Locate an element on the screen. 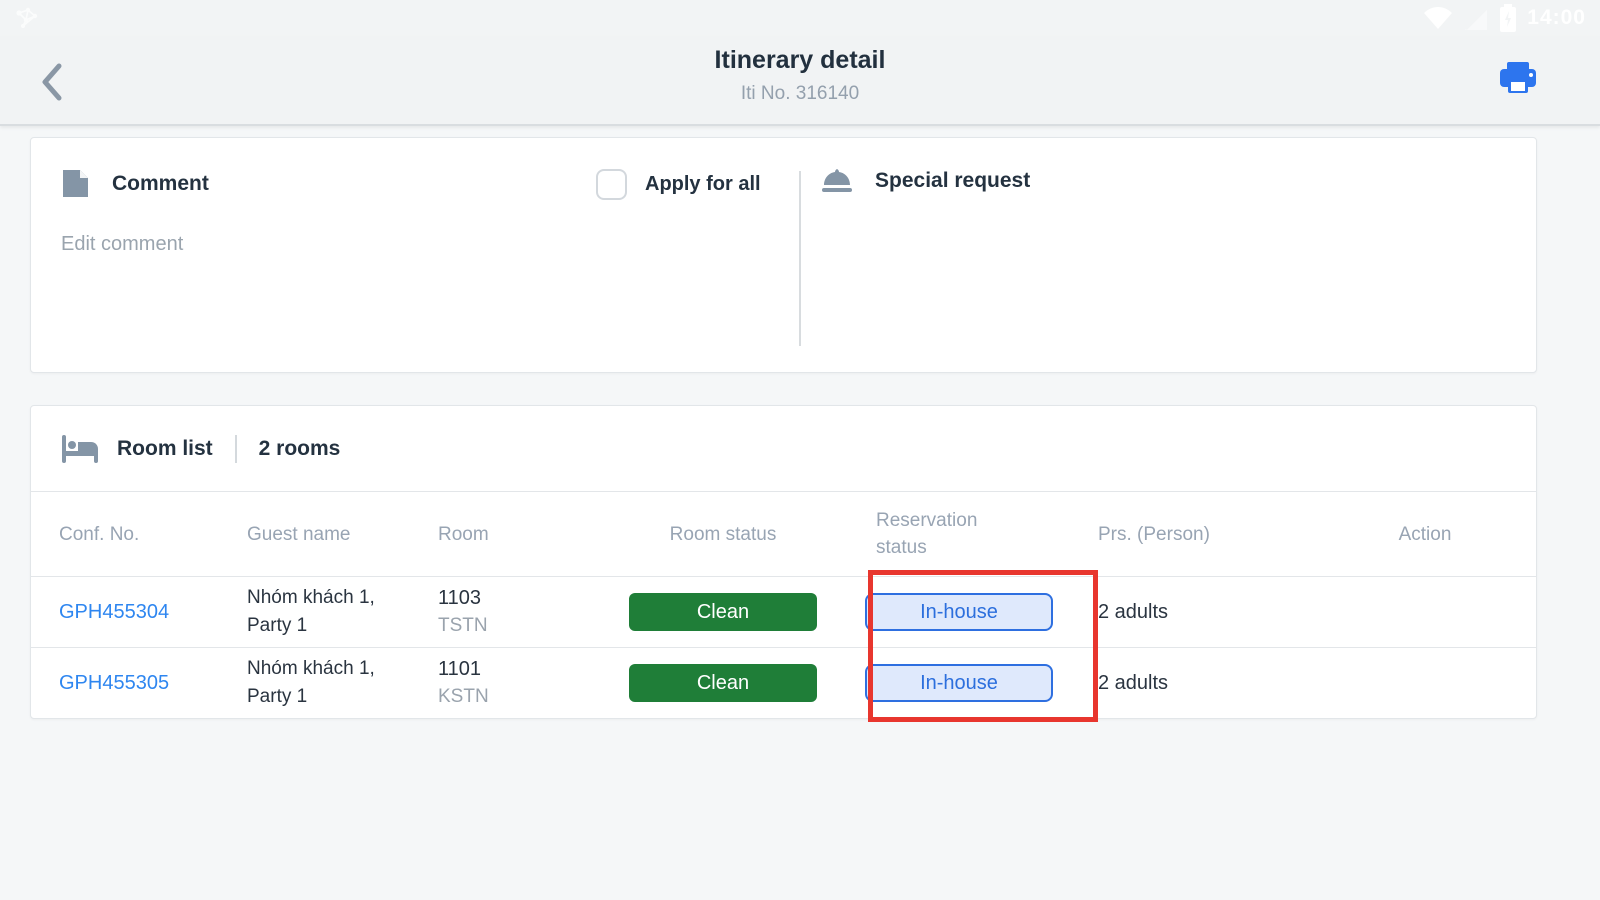 The width and height of the screenshot is (1600, 900). special-request-title: Special request is located at coordinates (953, 180).